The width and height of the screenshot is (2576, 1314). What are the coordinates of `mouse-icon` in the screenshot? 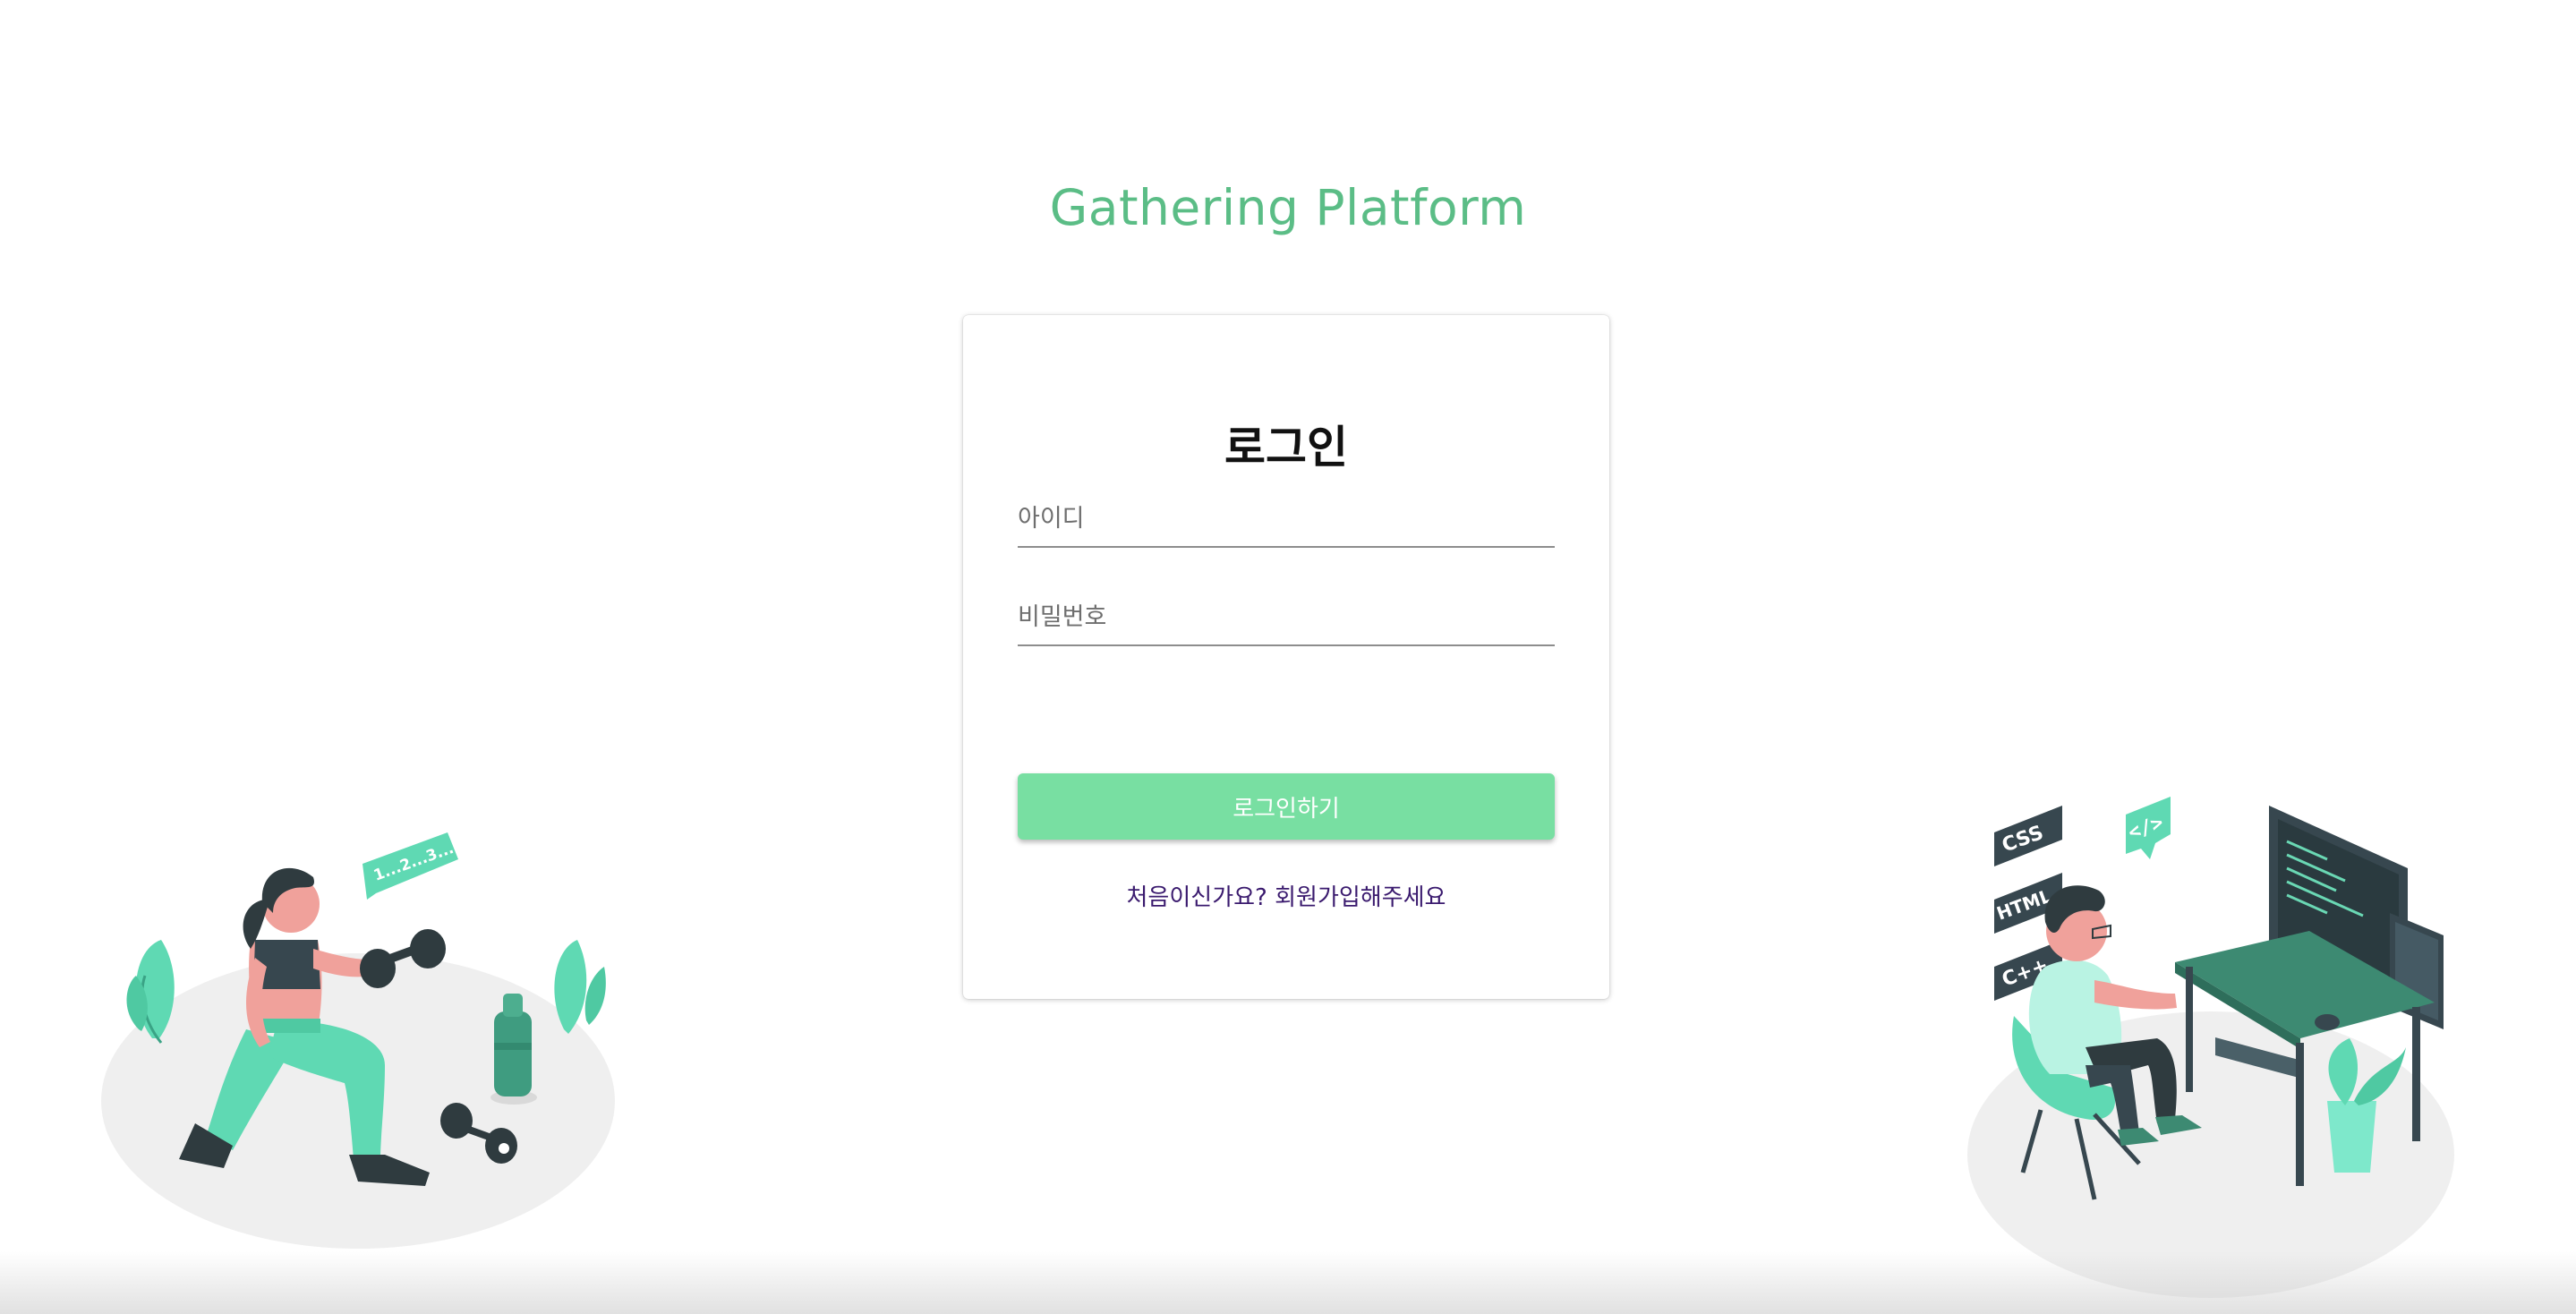 It's located at (2327, 1022).